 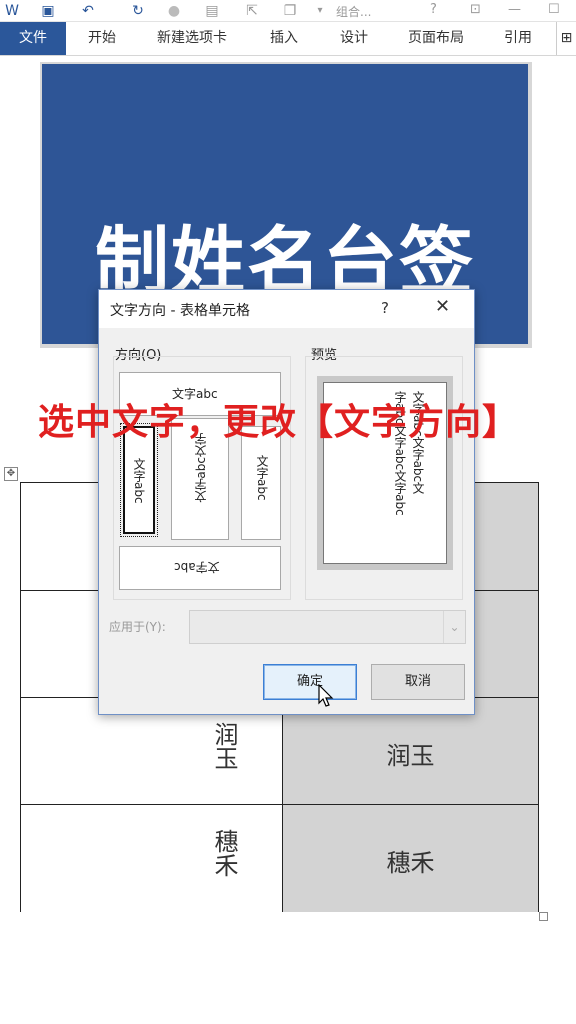 What do you see at coordinates (279, 422) in the screenshot?
I see `instruction-caption: 选中文字，更改【文字方向】` at bounding box center [279, 422].